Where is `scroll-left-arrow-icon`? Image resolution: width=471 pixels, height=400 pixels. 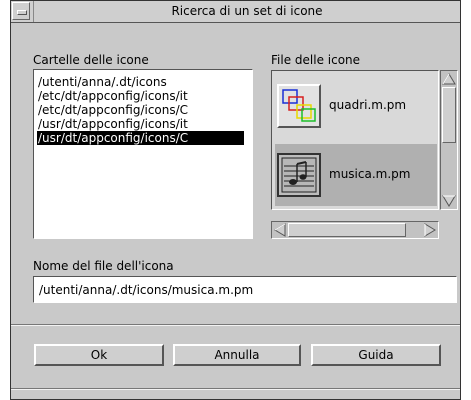 scroll-left-arrow-icon is located at coordinates (280, 230).